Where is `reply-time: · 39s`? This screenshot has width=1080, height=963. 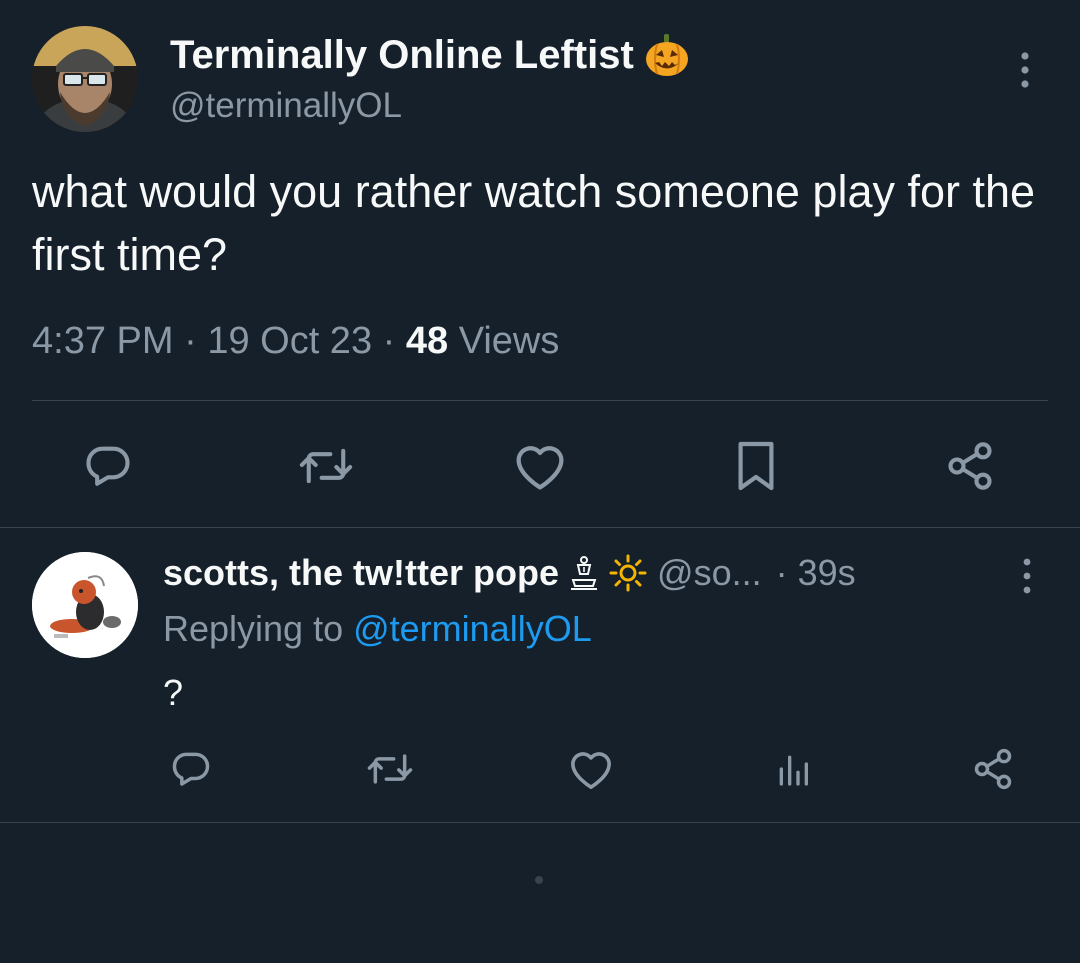
reply-time: · 39s is located at coordinates (816, 573).